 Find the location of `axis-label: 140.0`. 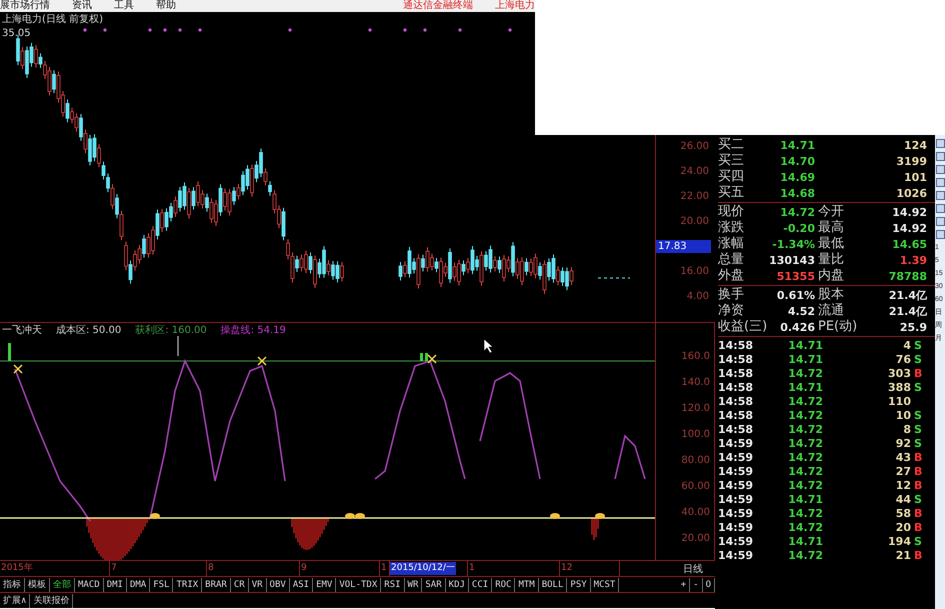

axis-label: 140.0 is located at coordinates (695, 383).